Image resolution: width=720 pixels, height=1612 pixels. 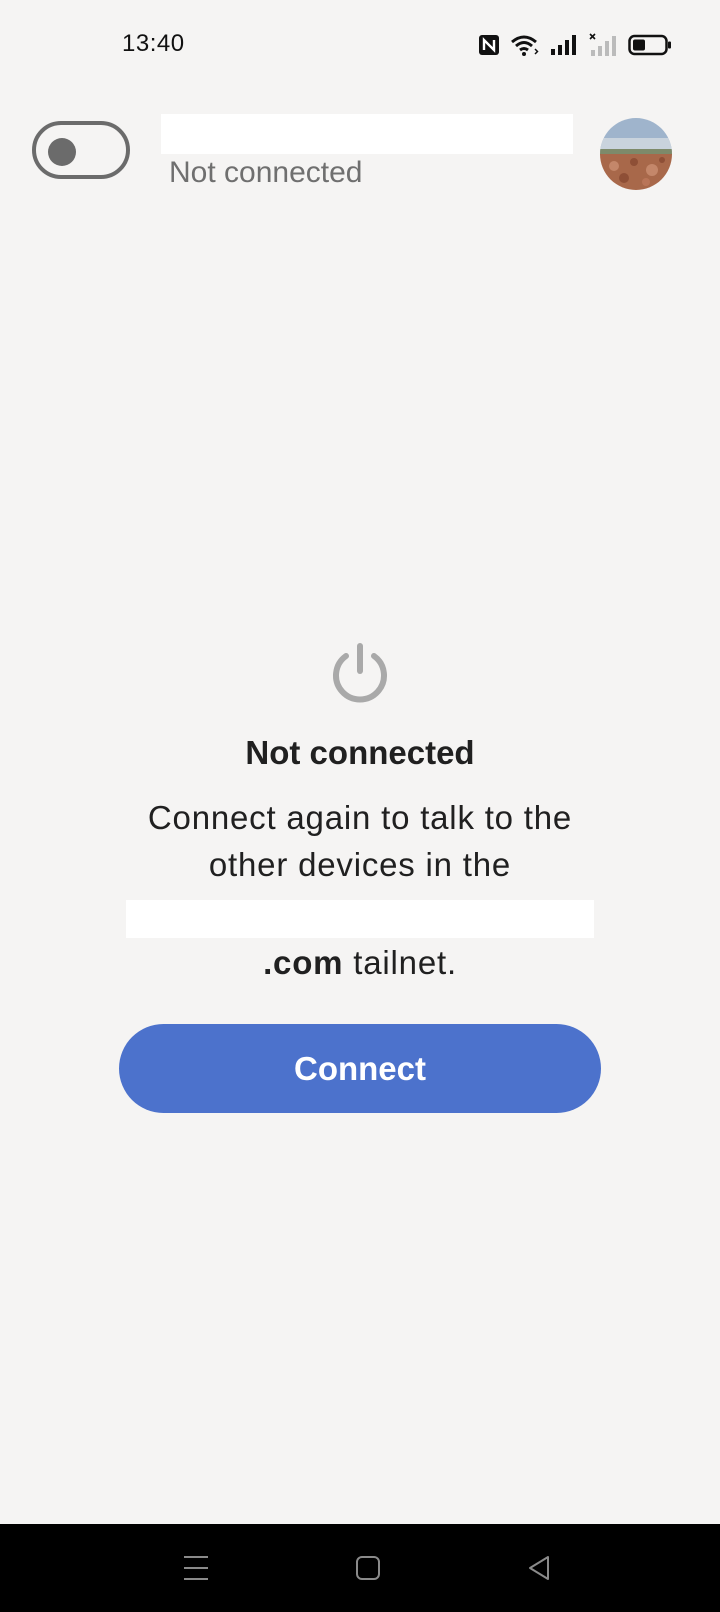 What do you see at coordinates (540, 1568) in the screenshot?
I see `back-icon` at bounding box center [540, 1568].